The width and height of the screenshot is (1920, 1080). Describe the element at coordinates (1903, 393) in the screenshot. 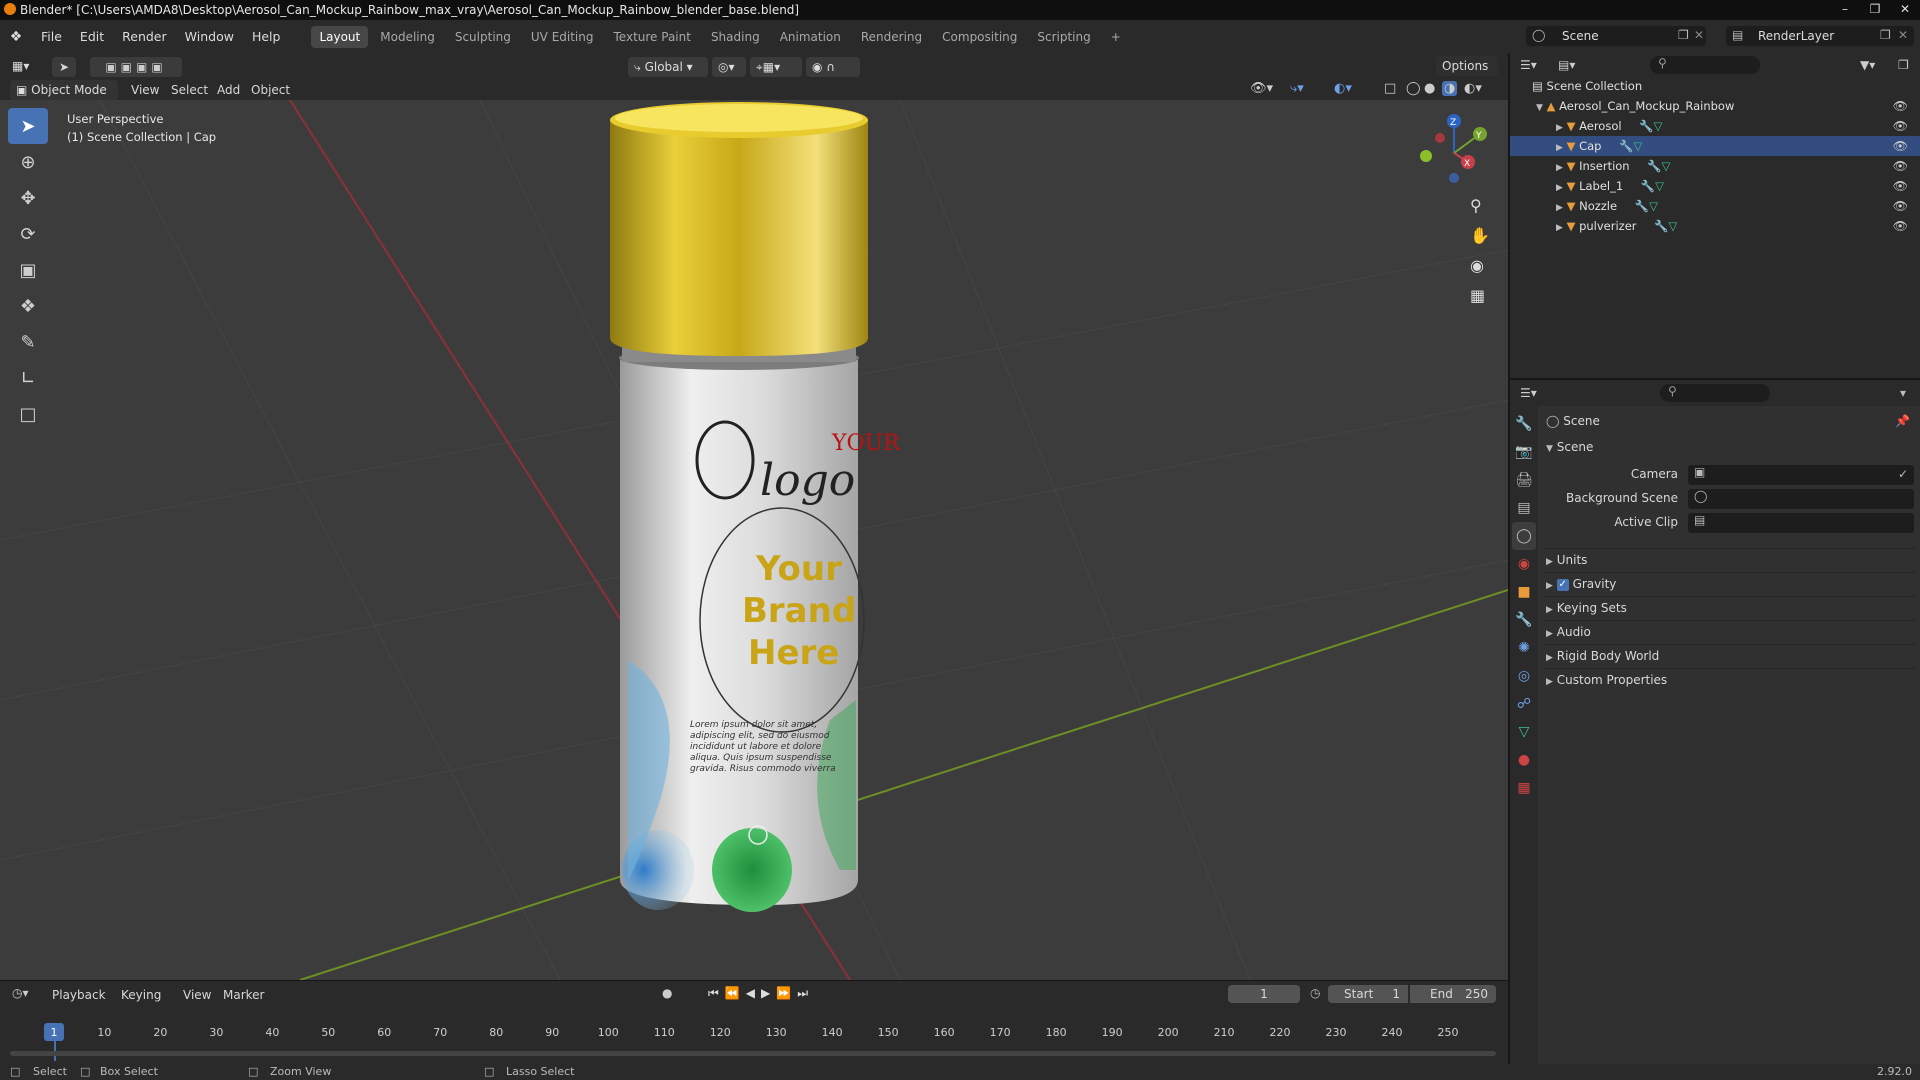

I see `properties-options-icon: ▾` at that location.